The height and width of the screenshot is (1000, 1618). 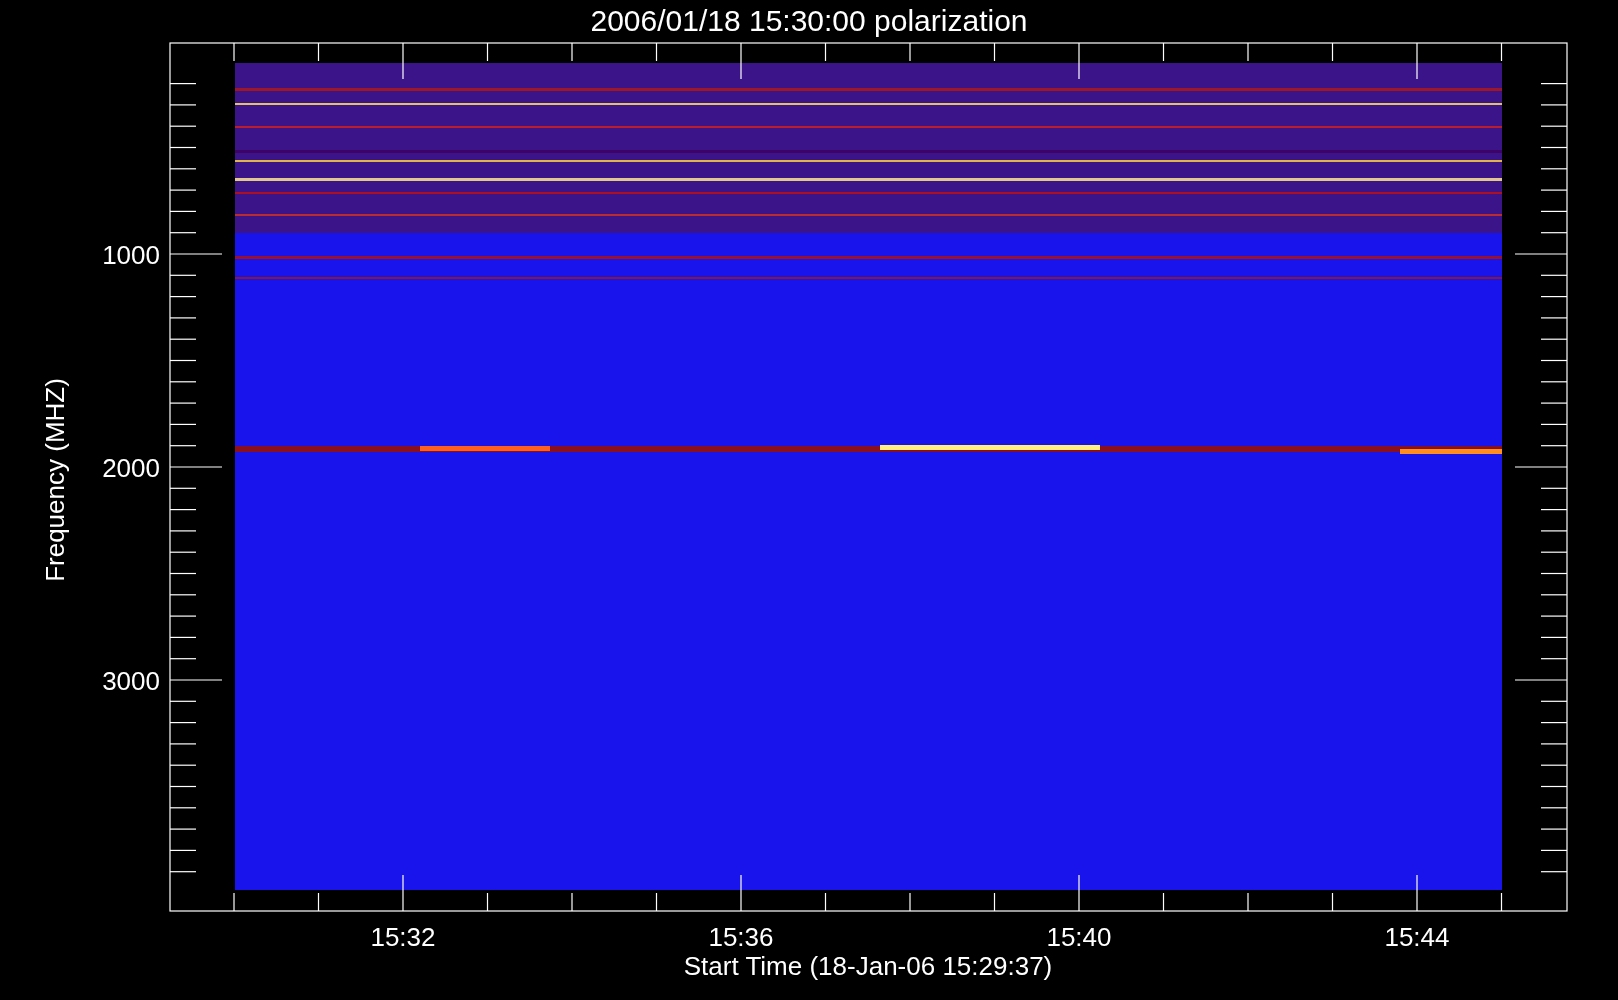 I want to click on x-tick-label: 15:32, so click(x=403, y=937).